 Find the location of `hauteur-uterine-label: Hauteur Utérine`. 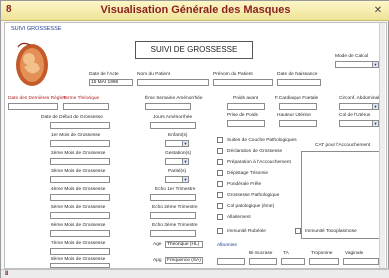

hauteur-uterine-label: Hauteur Utérine is located at coordinates (294, 115).